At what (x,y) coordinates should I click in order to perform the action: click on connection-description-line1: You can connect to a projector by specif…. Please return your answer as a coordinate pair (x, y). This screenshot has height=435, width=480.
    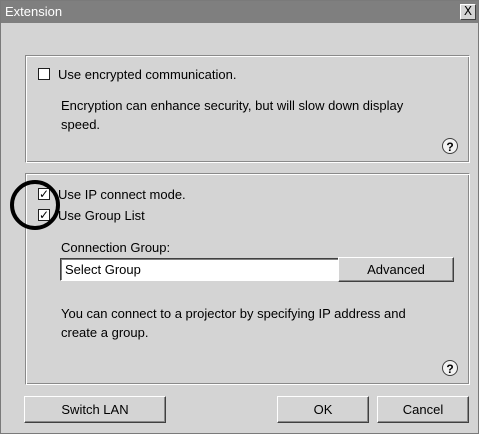
    Looking at the image, I should click on (233, 313).